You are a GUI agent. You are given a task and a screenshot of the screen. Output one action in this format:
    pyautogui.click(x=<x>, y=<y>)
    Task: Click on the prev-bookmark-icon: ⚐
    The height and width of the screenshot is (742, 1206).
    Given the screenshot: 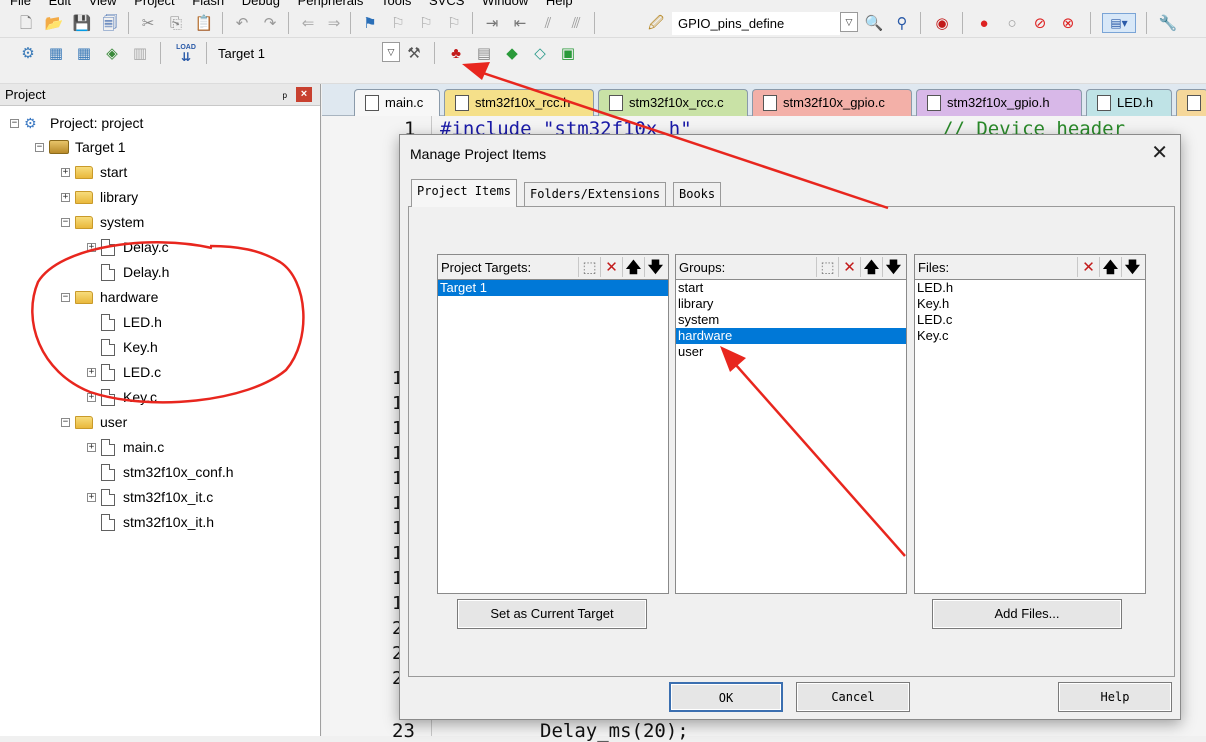 What is the action you would take?
    pyautogui.click(x=398, y=23)
    